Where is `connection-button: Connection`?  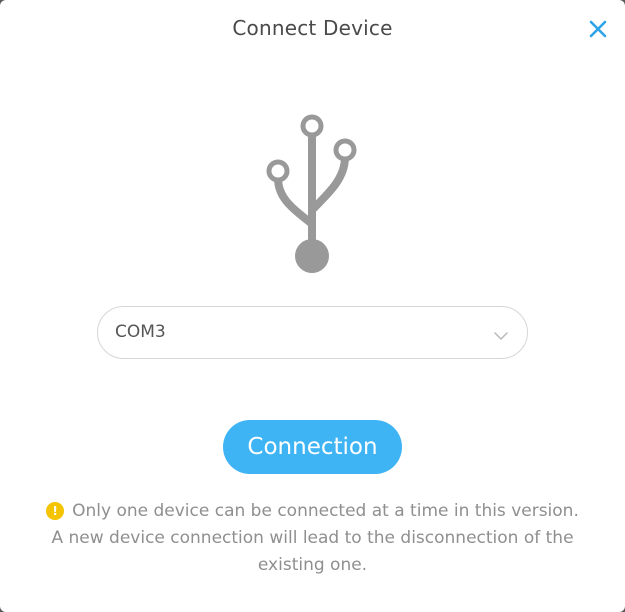 connection-button: Connection is located at coordinates (312, 447).